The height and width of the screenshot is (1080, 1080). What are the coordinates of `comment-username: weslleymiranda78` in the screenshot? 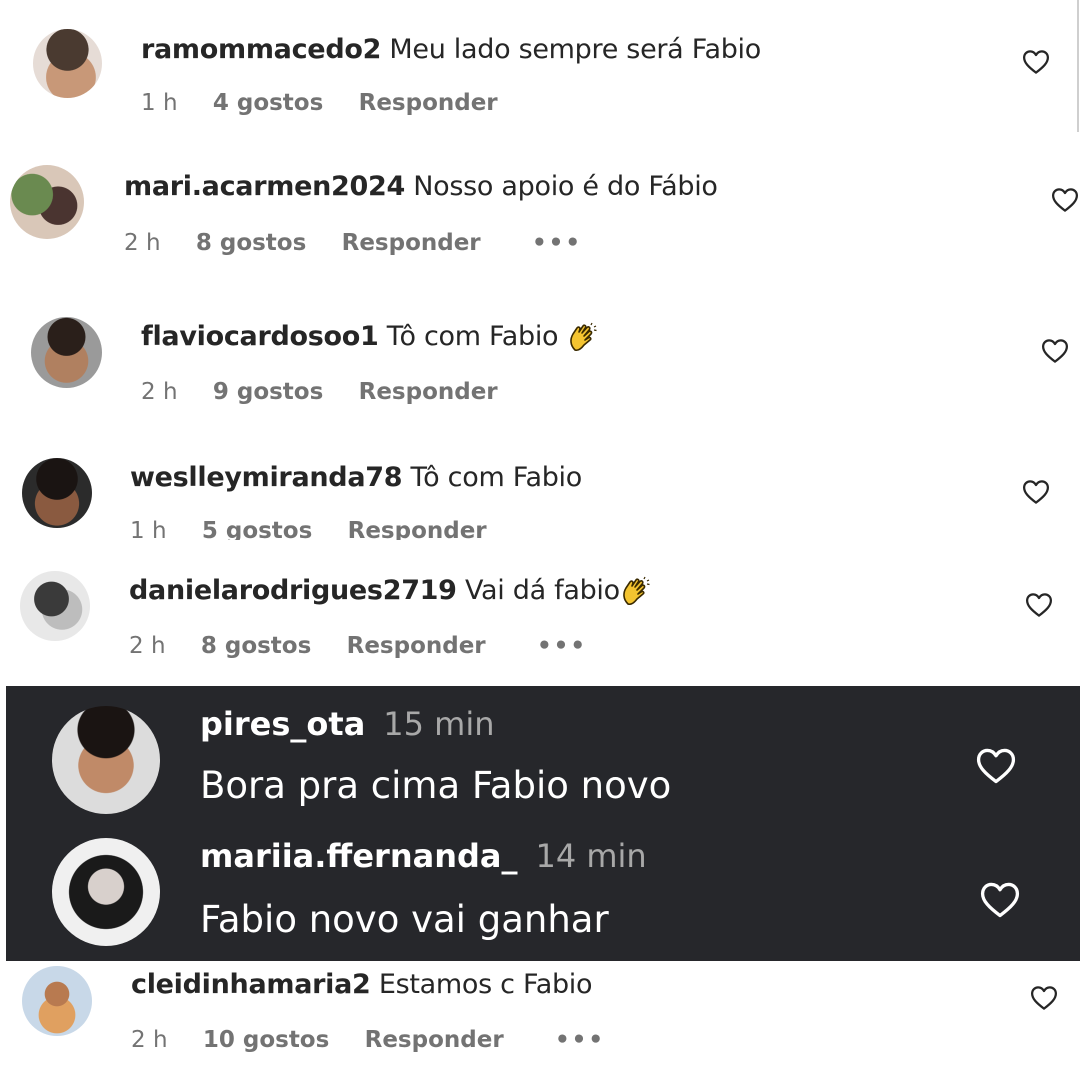 It's located at (266, 477).